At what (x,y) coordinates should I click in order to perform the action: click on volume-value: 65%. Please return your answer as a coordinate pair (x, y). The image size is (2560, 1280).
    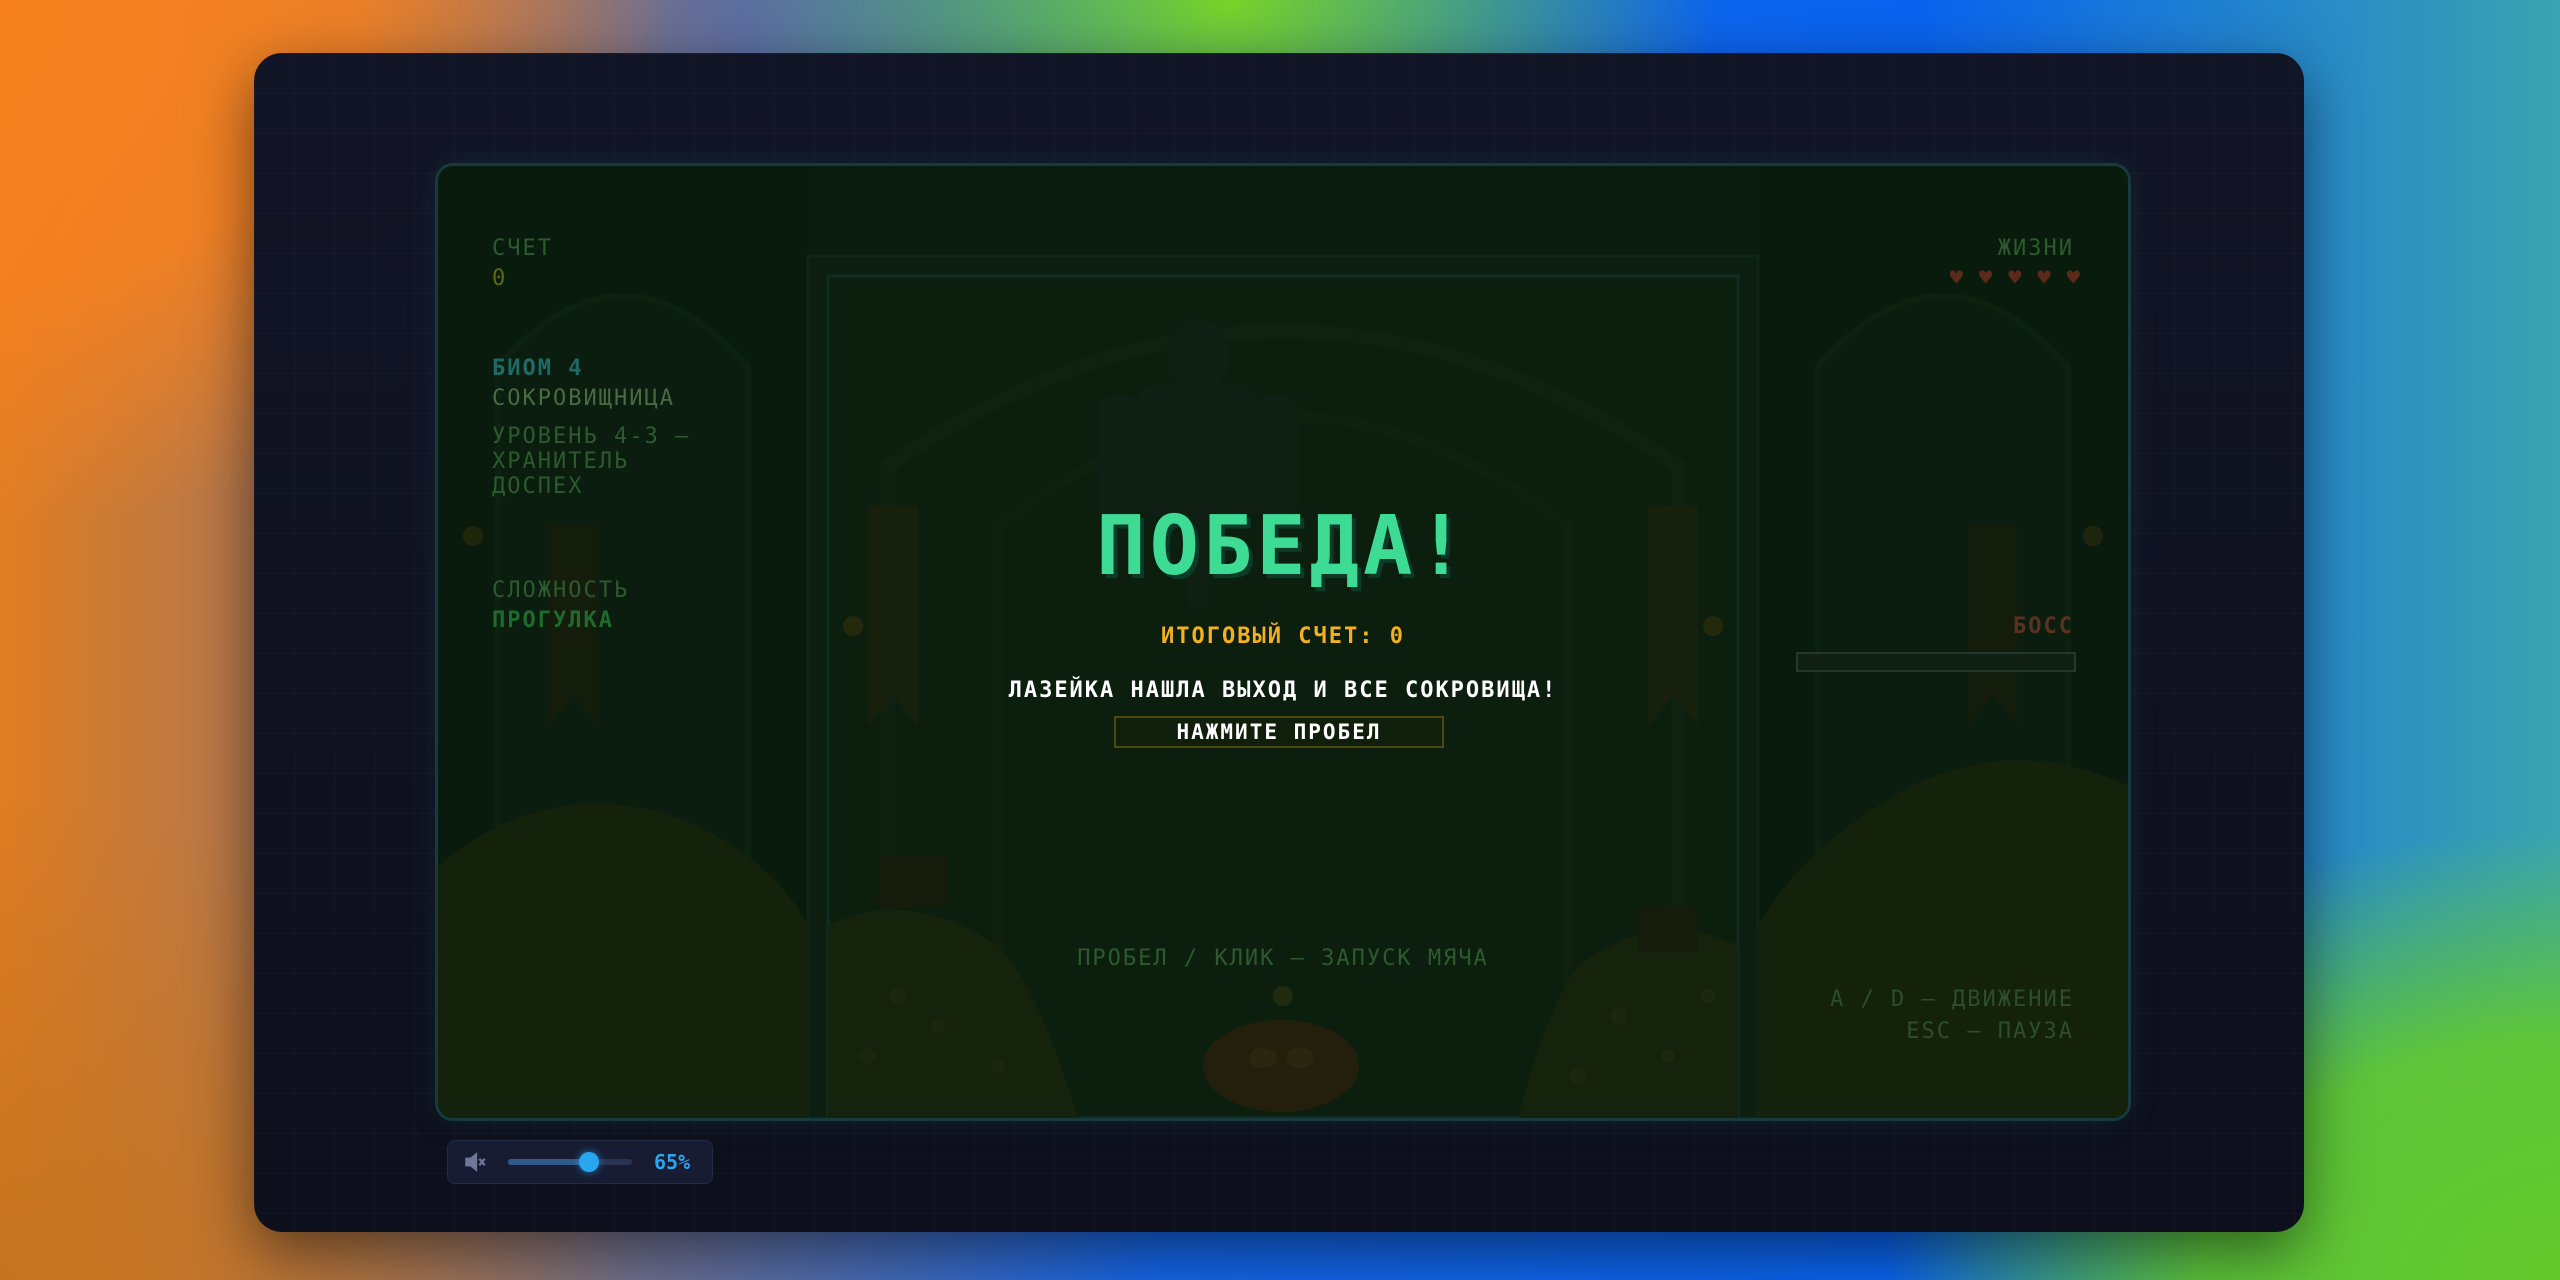
    Looking at the image, I should click on (672, 1162).